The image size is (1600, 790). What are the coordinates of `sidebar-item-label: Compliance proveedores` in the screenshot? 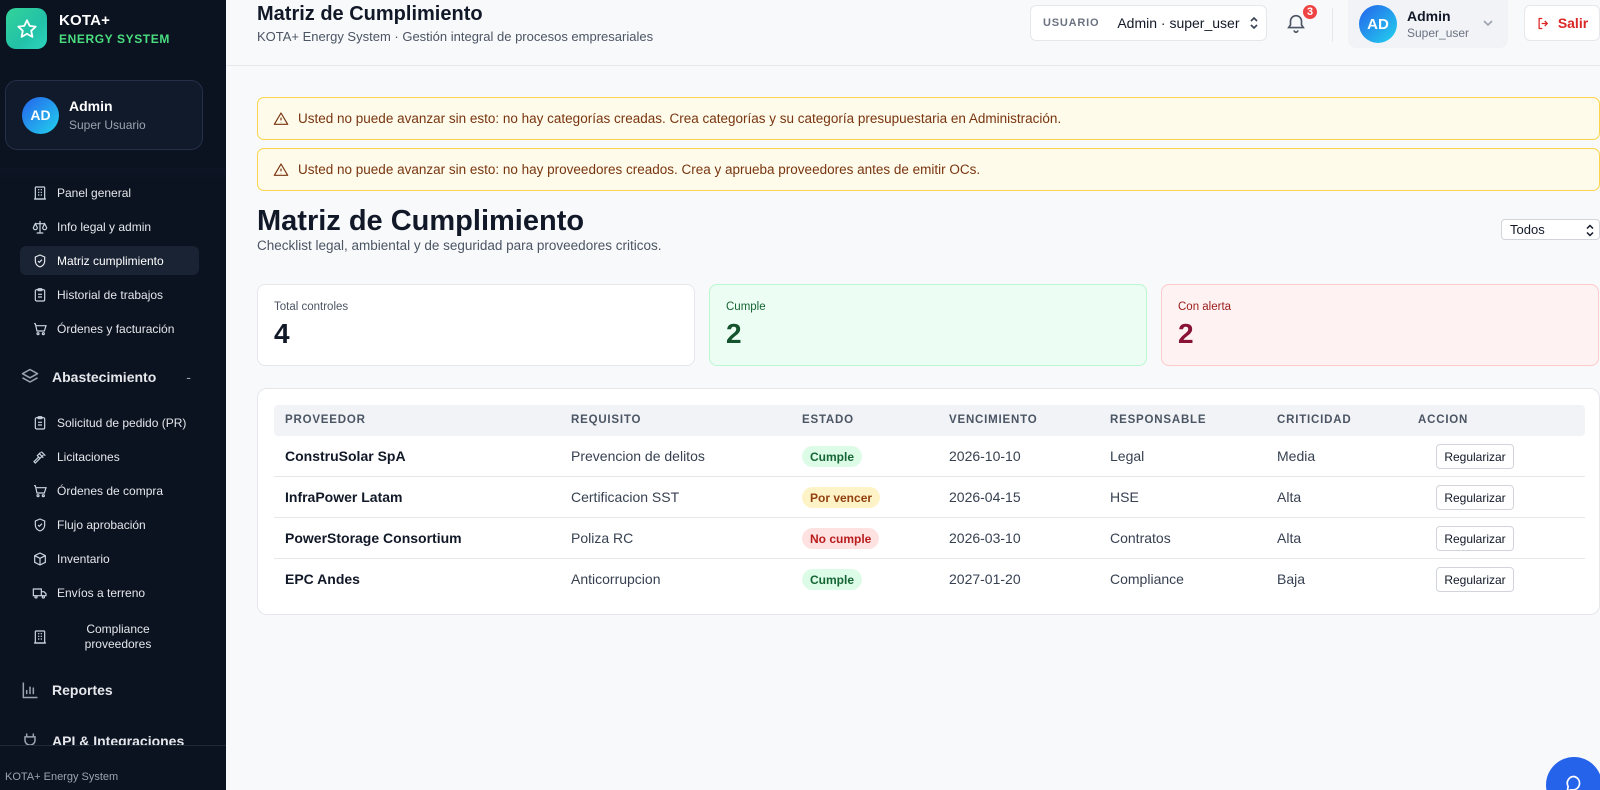 It's located at (118, 636).